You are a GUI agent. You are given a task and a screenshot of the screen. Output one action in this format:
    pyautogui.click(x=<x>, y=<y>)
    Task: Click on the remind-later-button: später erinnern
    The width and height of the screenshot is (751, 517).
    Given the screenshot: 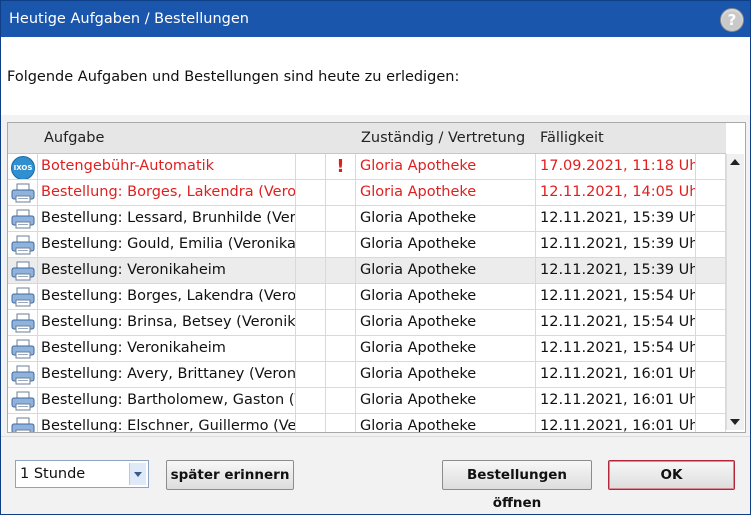 What is the action you would take?
    pyautogui.click(x=230, y=475)
    